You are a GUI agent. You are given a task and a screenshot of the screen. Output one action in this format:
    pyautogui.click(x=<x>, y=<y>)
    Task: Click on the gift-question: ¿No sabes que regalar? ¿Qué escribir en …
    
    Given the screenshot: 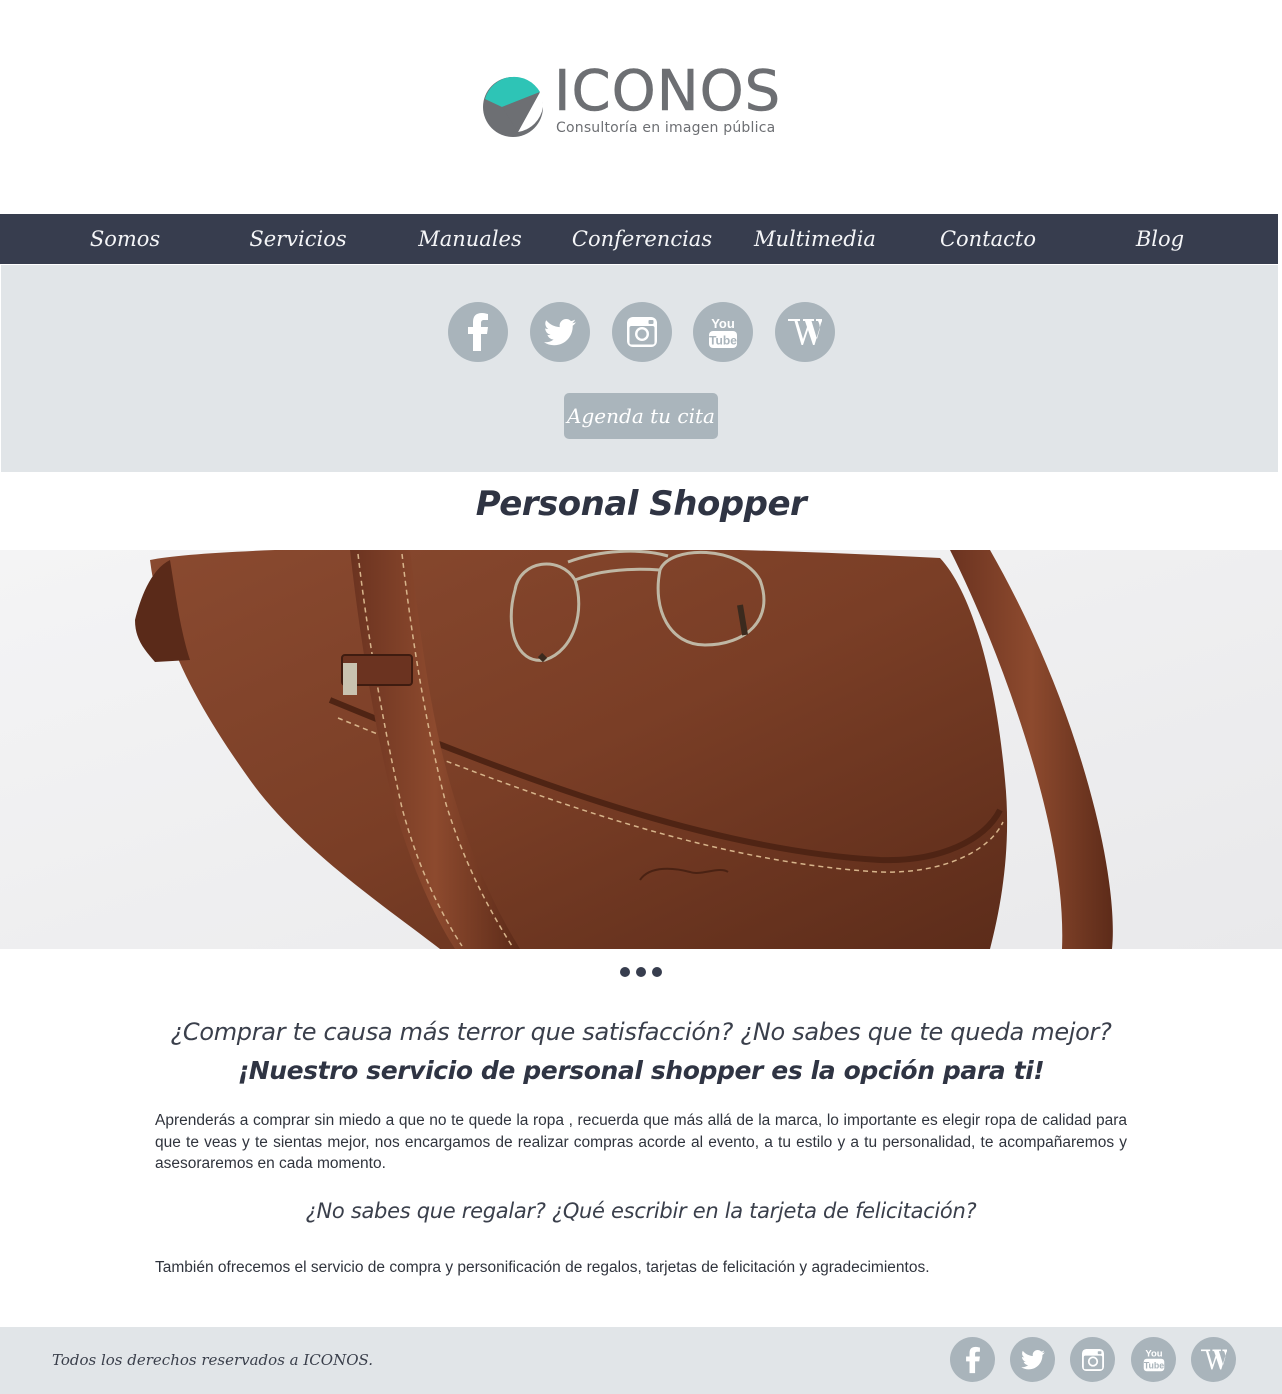 What is the action you would take?
    pyautogui.click(x=641, y=1211)
    